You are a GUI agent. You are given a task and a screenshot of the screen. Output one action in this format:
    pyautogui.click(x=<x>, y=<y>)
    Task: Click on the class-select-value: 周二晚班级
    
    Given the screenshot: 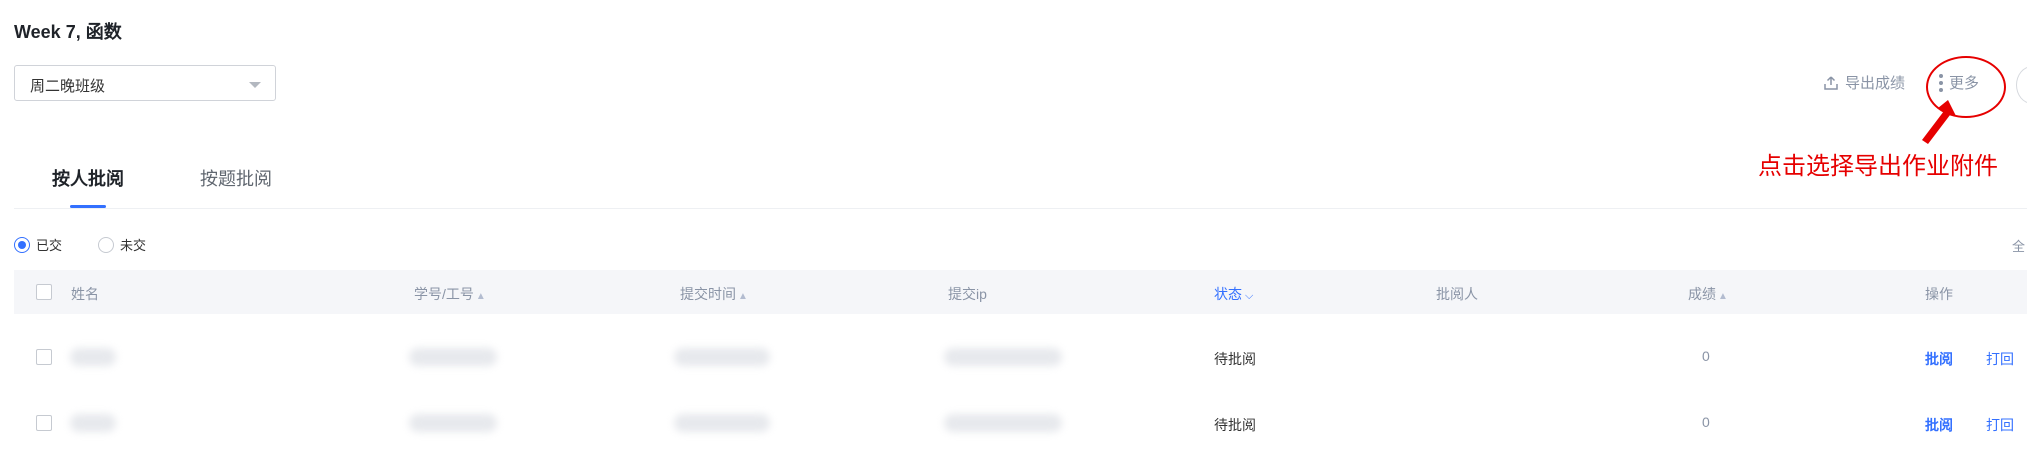 What is the action you would take?
    pyautogui.click(x=68, y=86)
    